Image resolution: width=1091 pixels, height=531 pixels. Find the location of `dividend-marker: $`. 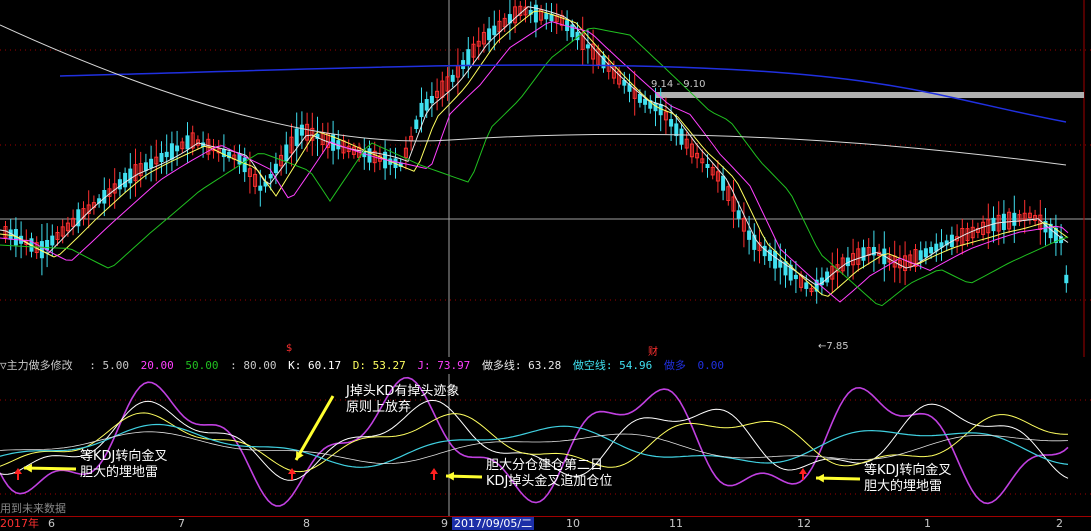

dividend-marker: $ is located at coordinates (289, 348).